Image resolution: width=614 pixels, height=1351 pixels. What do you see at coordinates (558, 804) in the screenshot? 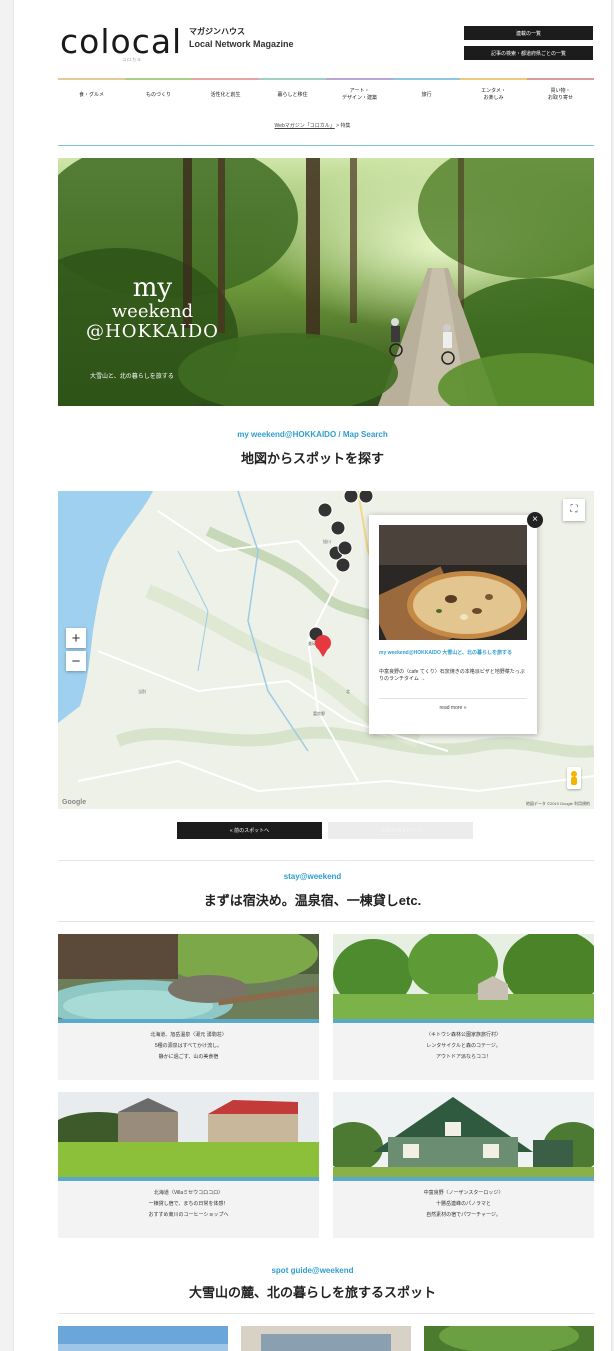
I see `map-credit: 地図データ ©2019 Google 利用規約` at bounding box center [558, 804].